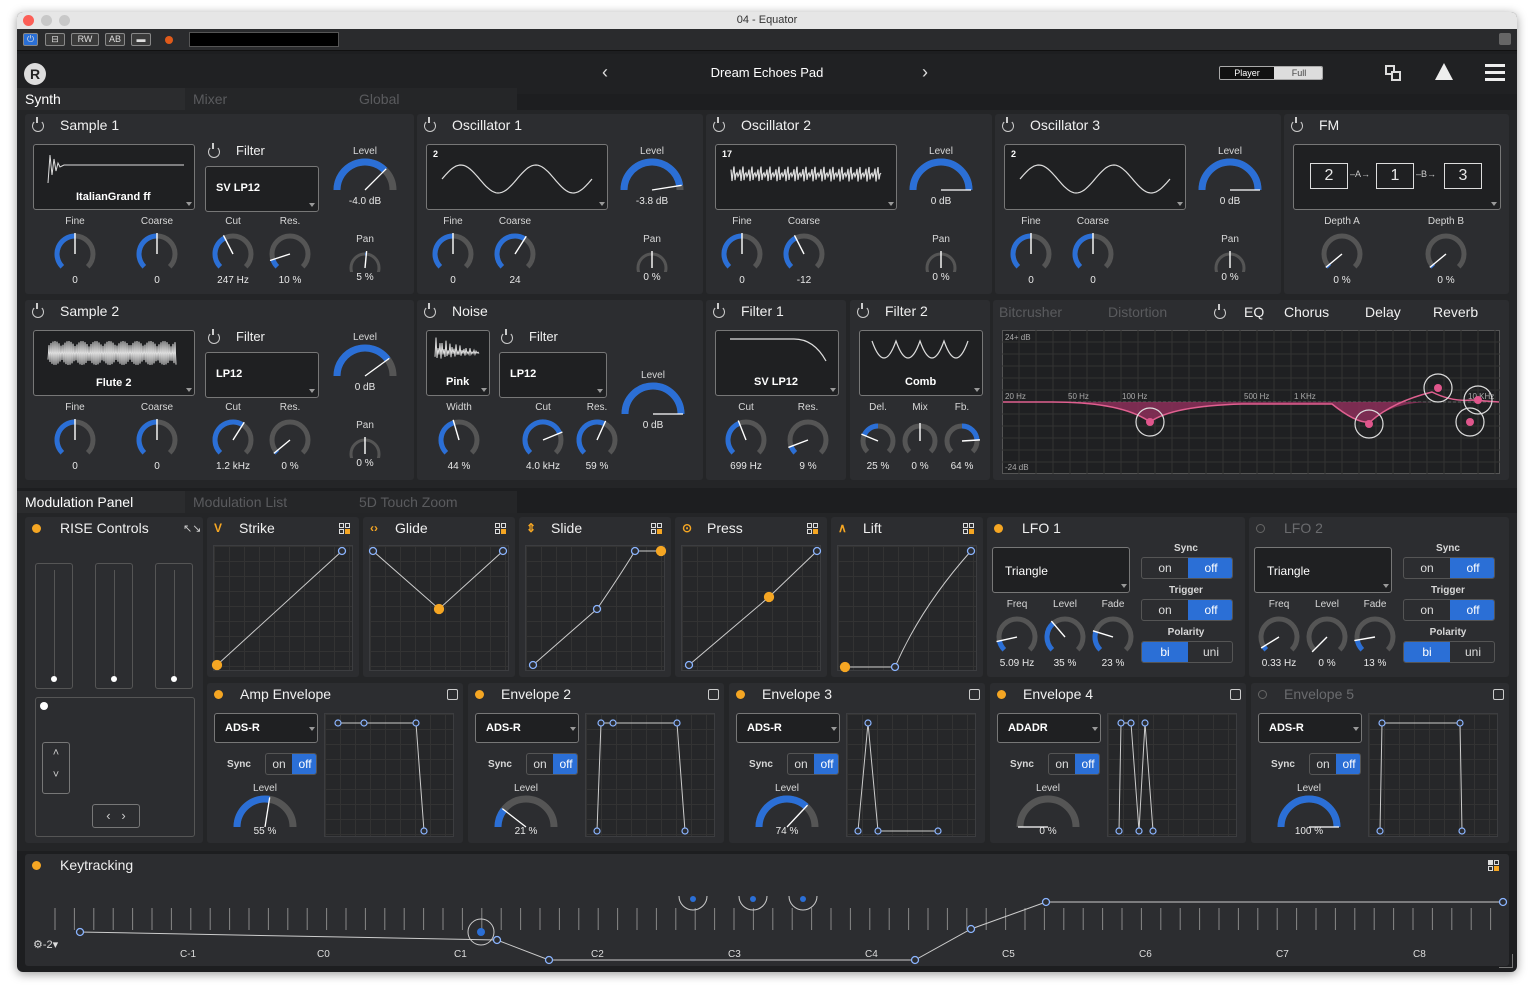 This screenshot has width=1534, height=993. I want to click on lfo2-sync-on-button: on, so click(1427, 568).